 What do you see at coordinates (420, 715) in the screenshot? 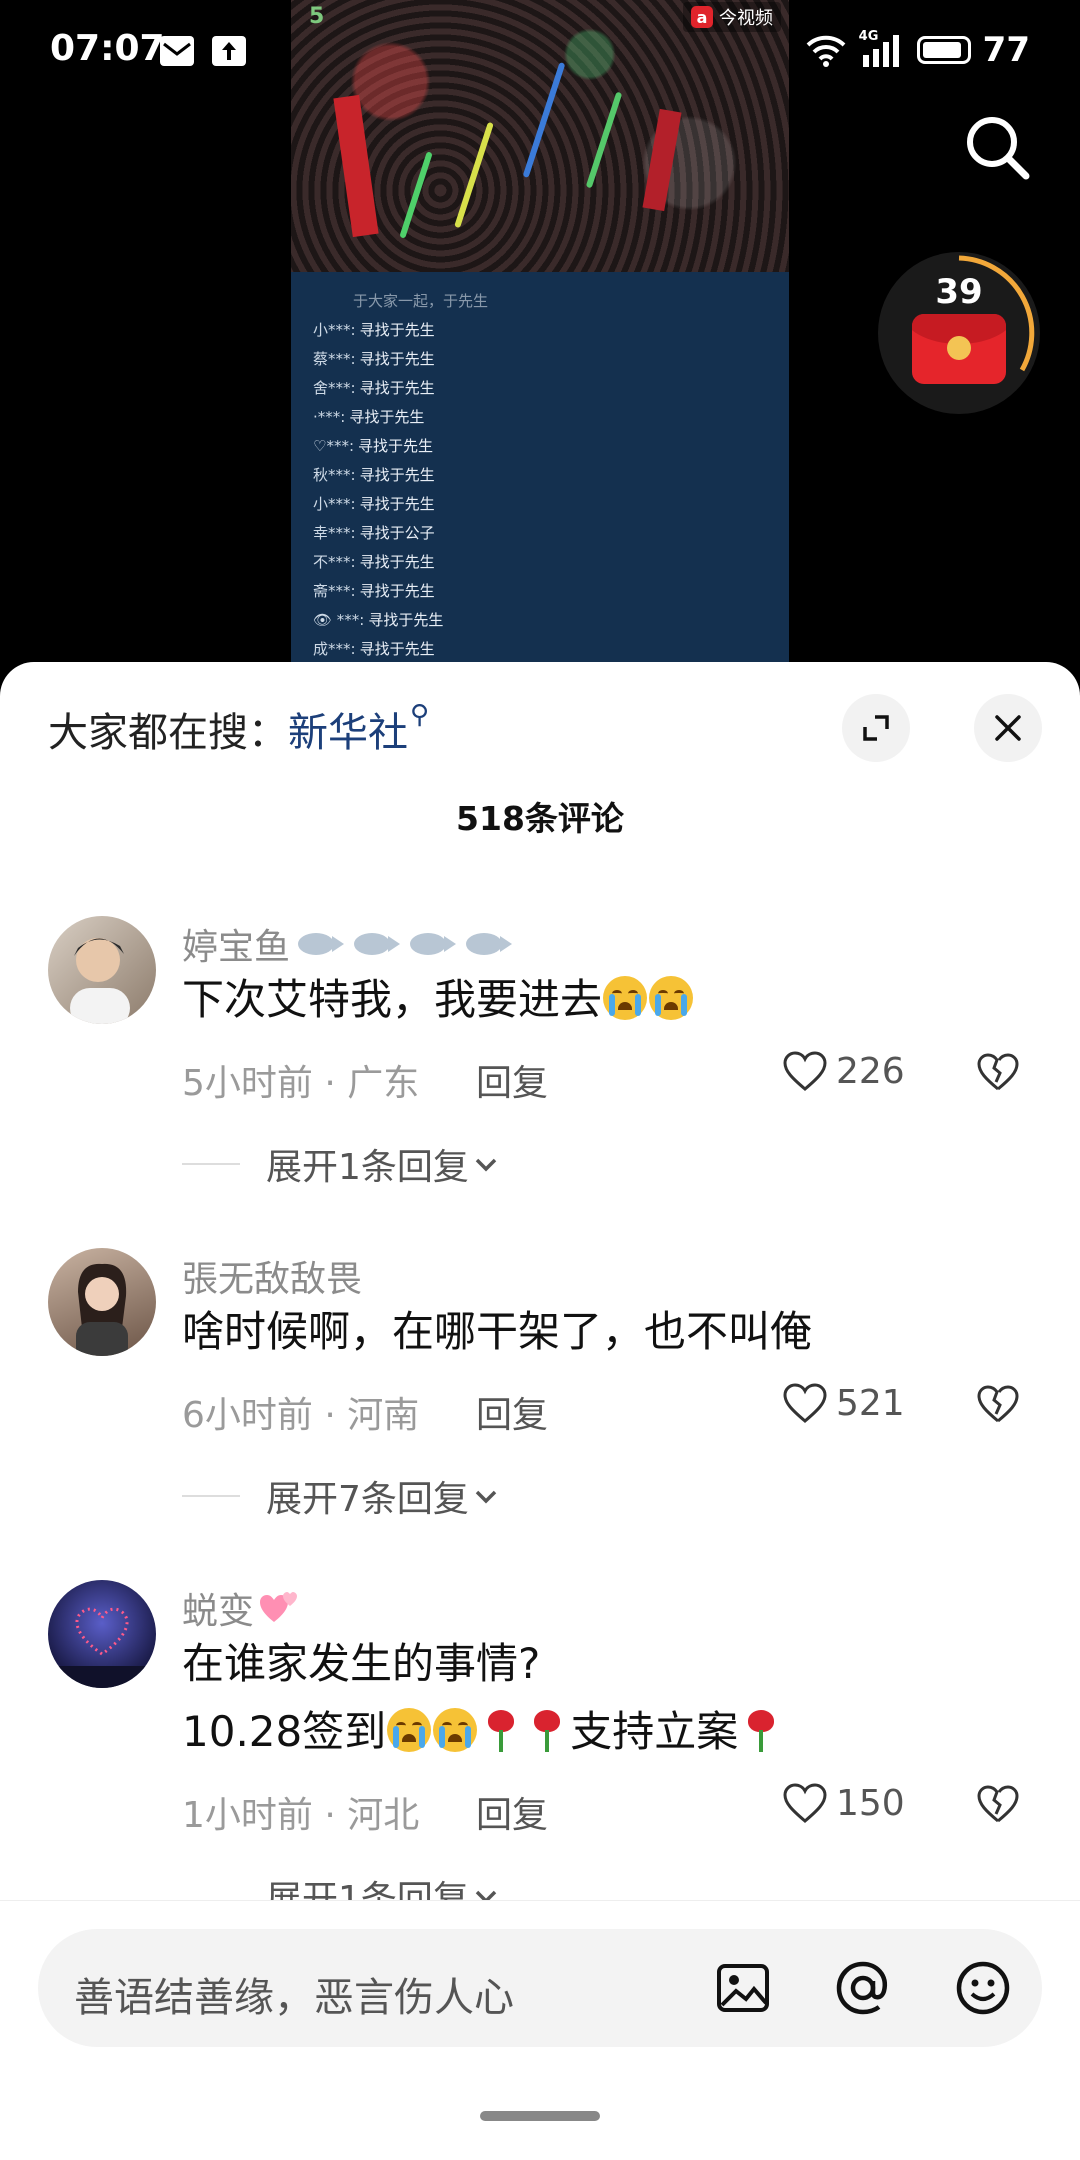
I see `search-small-icon: ⚲` at bounding box center [420, 715].